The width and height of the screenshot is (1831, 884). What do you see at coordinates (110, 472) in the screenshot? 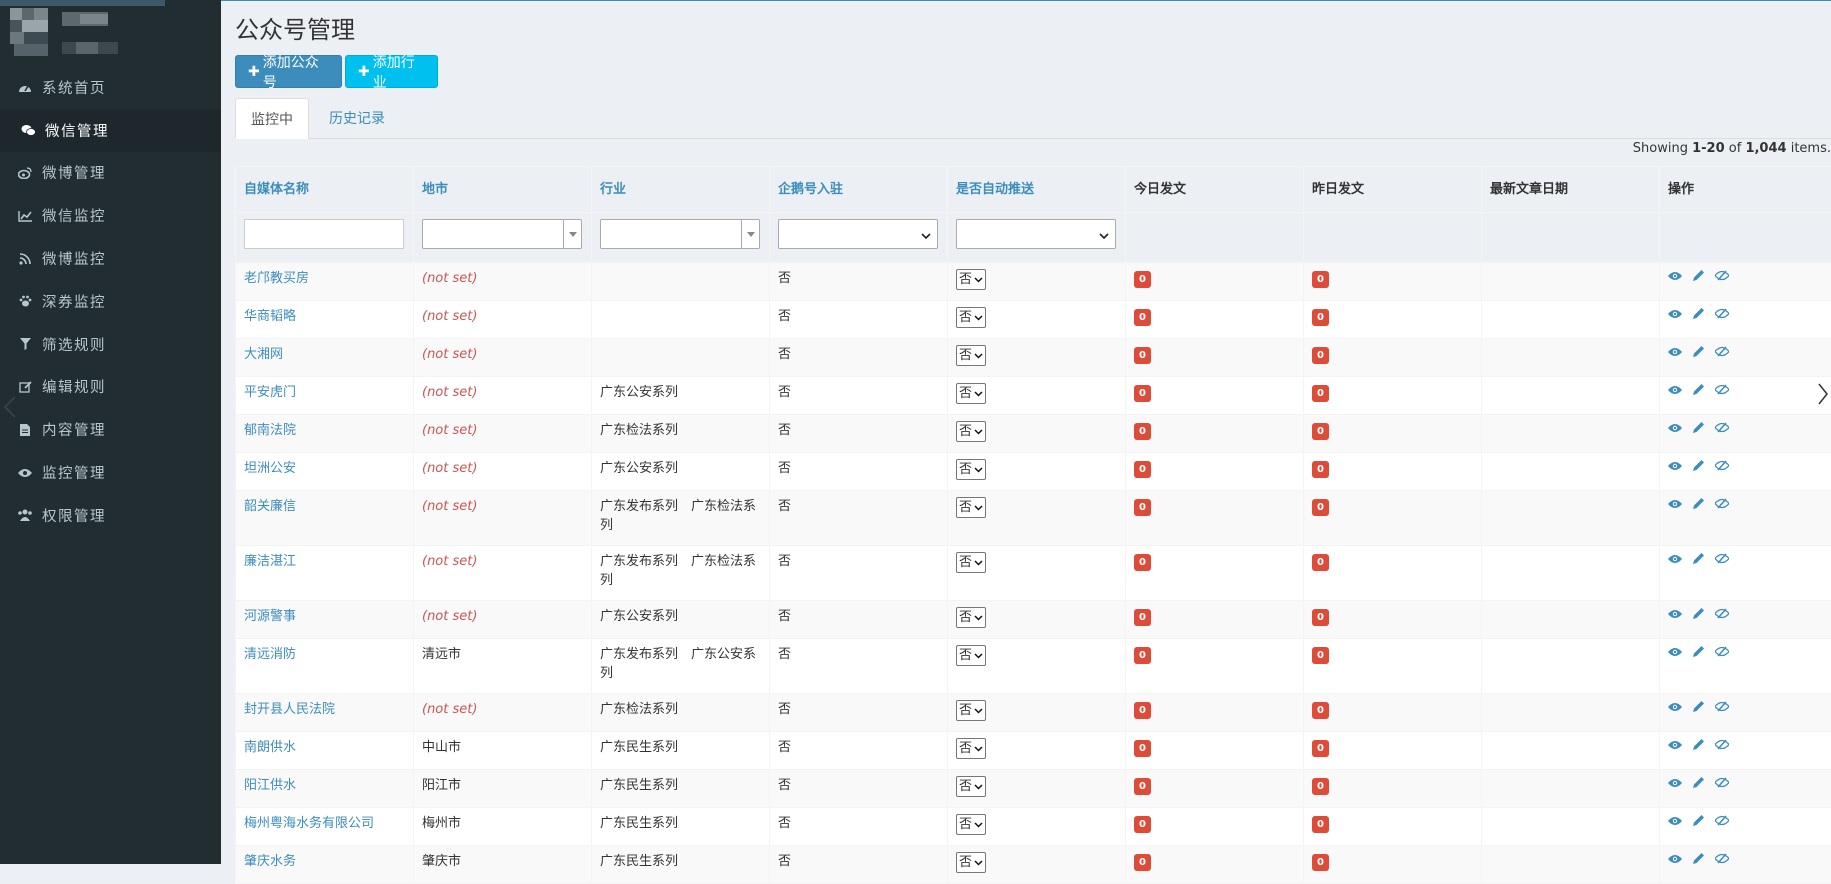
I see `sidebar-item-monitor-mgmt: 监控管理` at bounding box center [110, 472].